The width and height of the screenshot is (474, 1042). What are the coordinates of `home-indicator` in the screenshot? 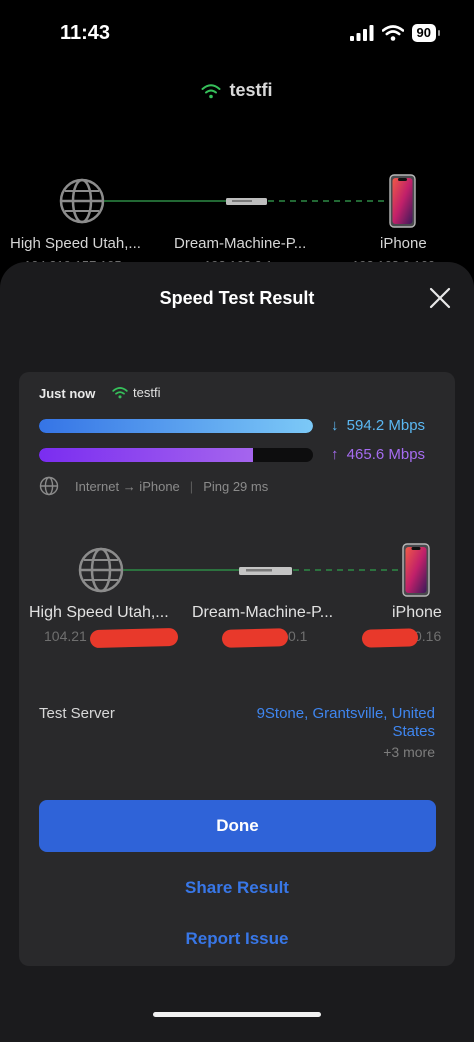 It's located at (237, 1014).